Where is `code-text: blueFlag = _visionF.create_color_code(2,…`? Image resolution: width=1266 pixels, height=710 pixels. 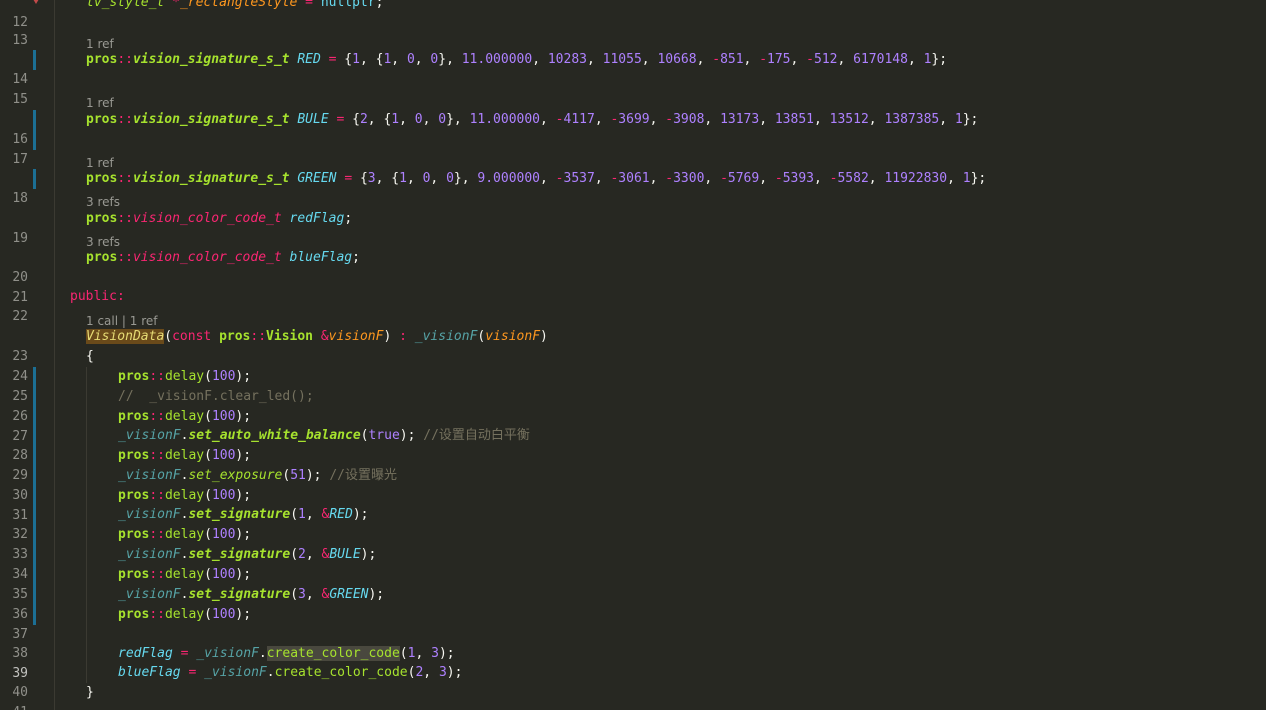
code-text: blueFlag = _visionF.create_color_code(2,… is located at coordinates (290, 672).